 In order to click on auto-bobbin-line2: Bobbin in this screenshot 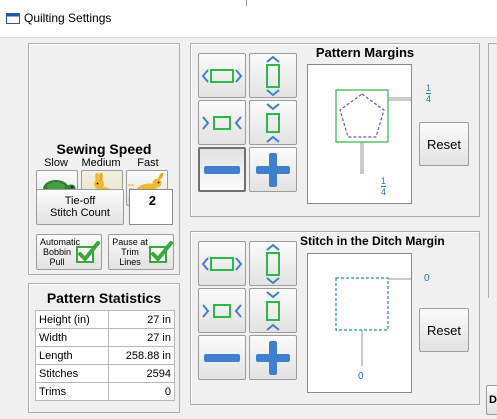, I will do `click(57, 252)`.